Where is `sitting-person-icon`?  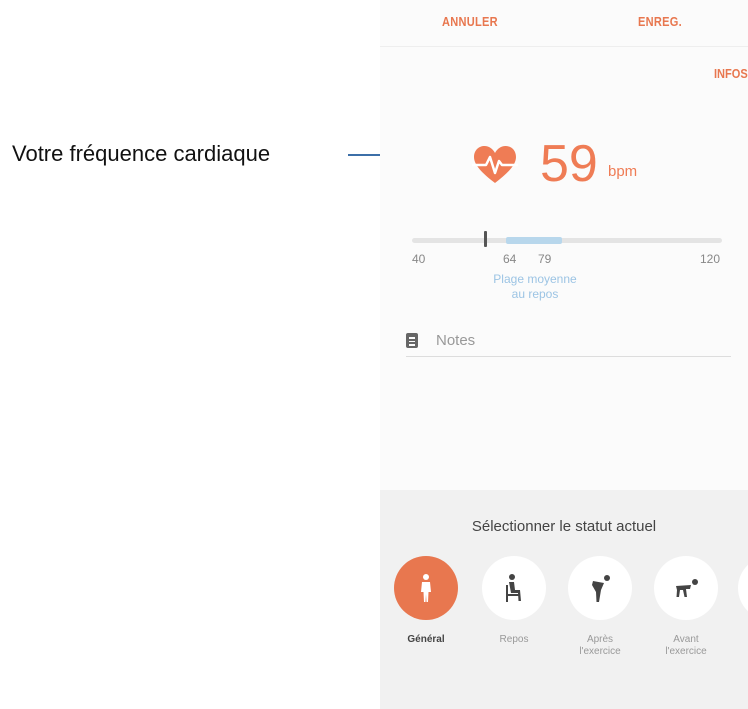
sitting-person-icon is located at coordinates (513, 588).